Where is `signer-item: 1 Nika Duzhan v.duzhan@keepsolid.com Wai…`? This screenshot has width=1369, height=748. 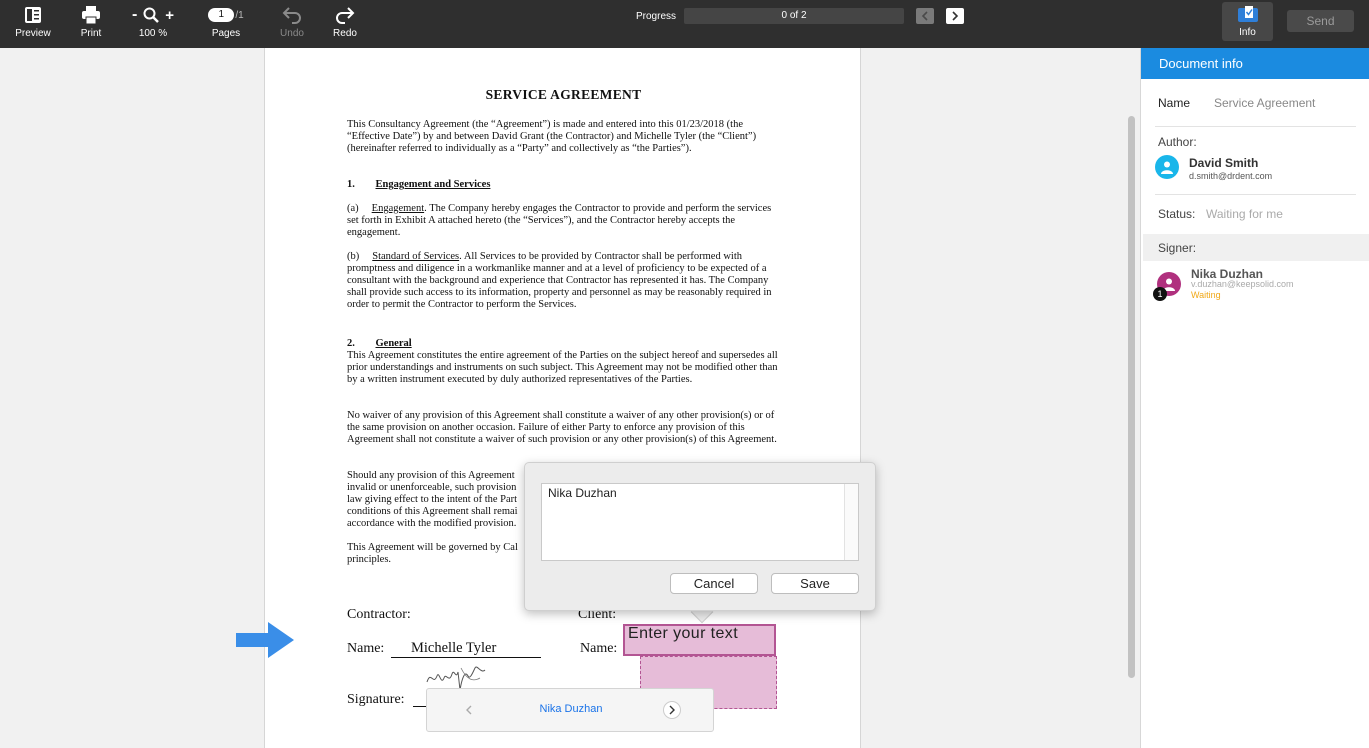
signer-item: 1 Nika Duzhan v.duzhan@keepsolid.com Wai… is located at coordinates (1255, 284).